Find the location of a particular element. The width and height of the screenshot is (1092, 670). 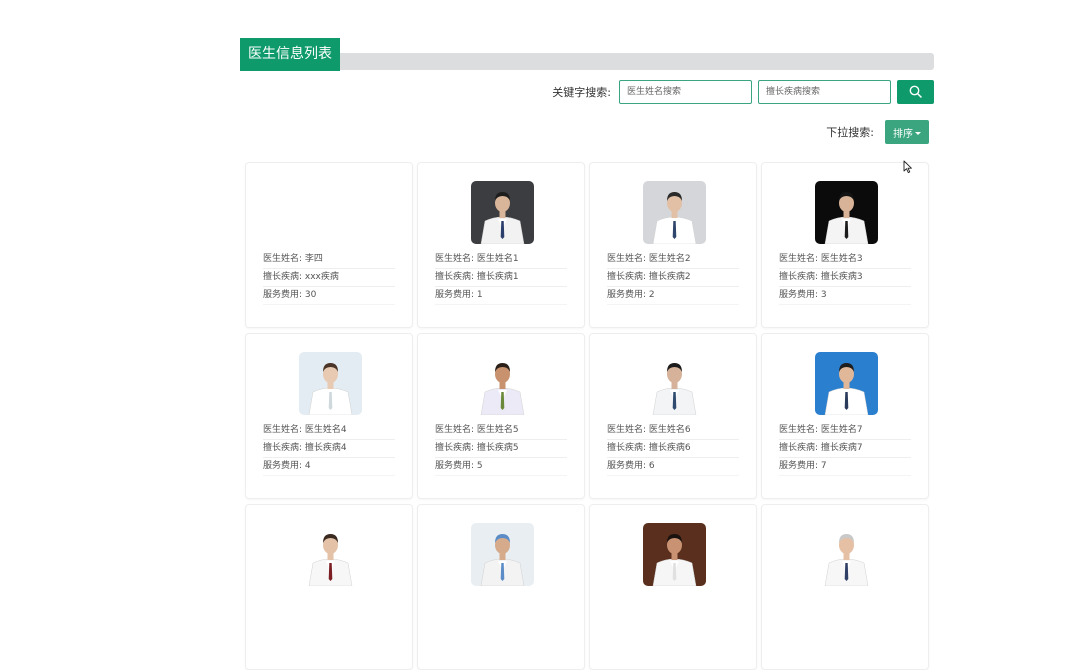

doctor-fee: 服务费用: 30 is located at coordinates (329, 296).